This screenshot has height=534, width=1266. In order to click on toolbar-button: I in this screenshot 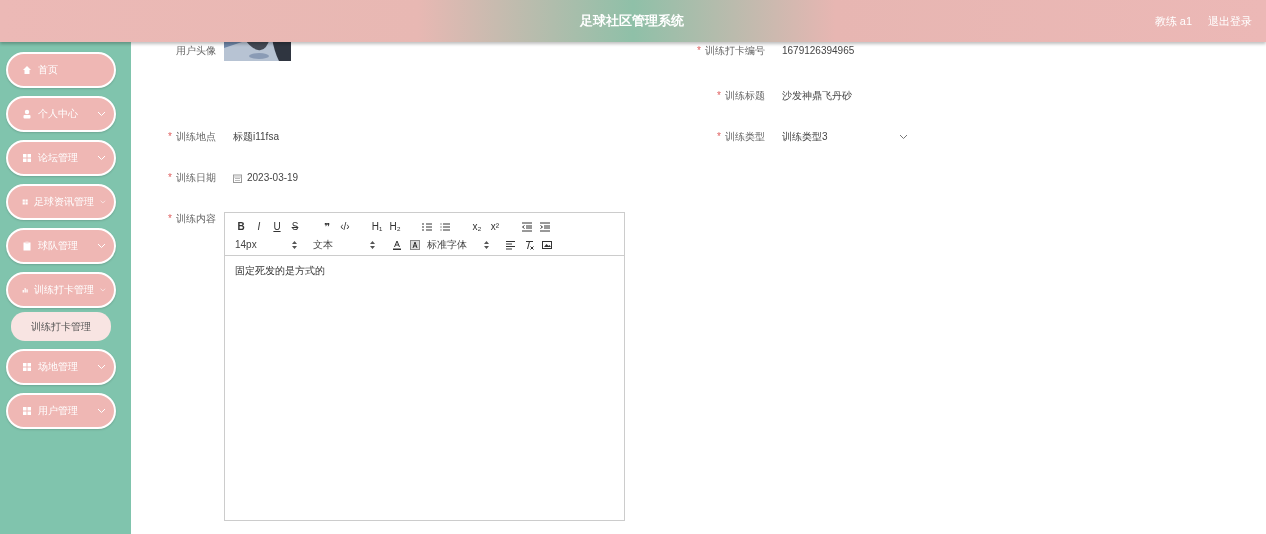, I will do `click(259, 226)`.